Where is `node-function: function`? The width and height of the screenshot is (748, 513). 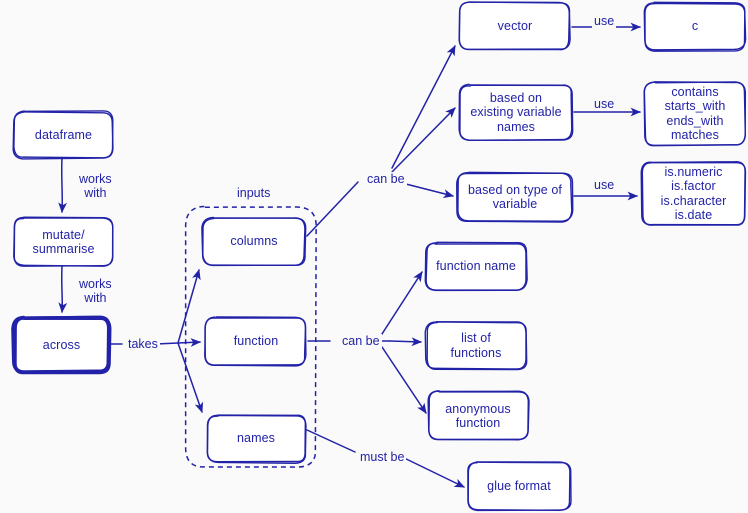
node-function: function is located at coordinates (256, 341).